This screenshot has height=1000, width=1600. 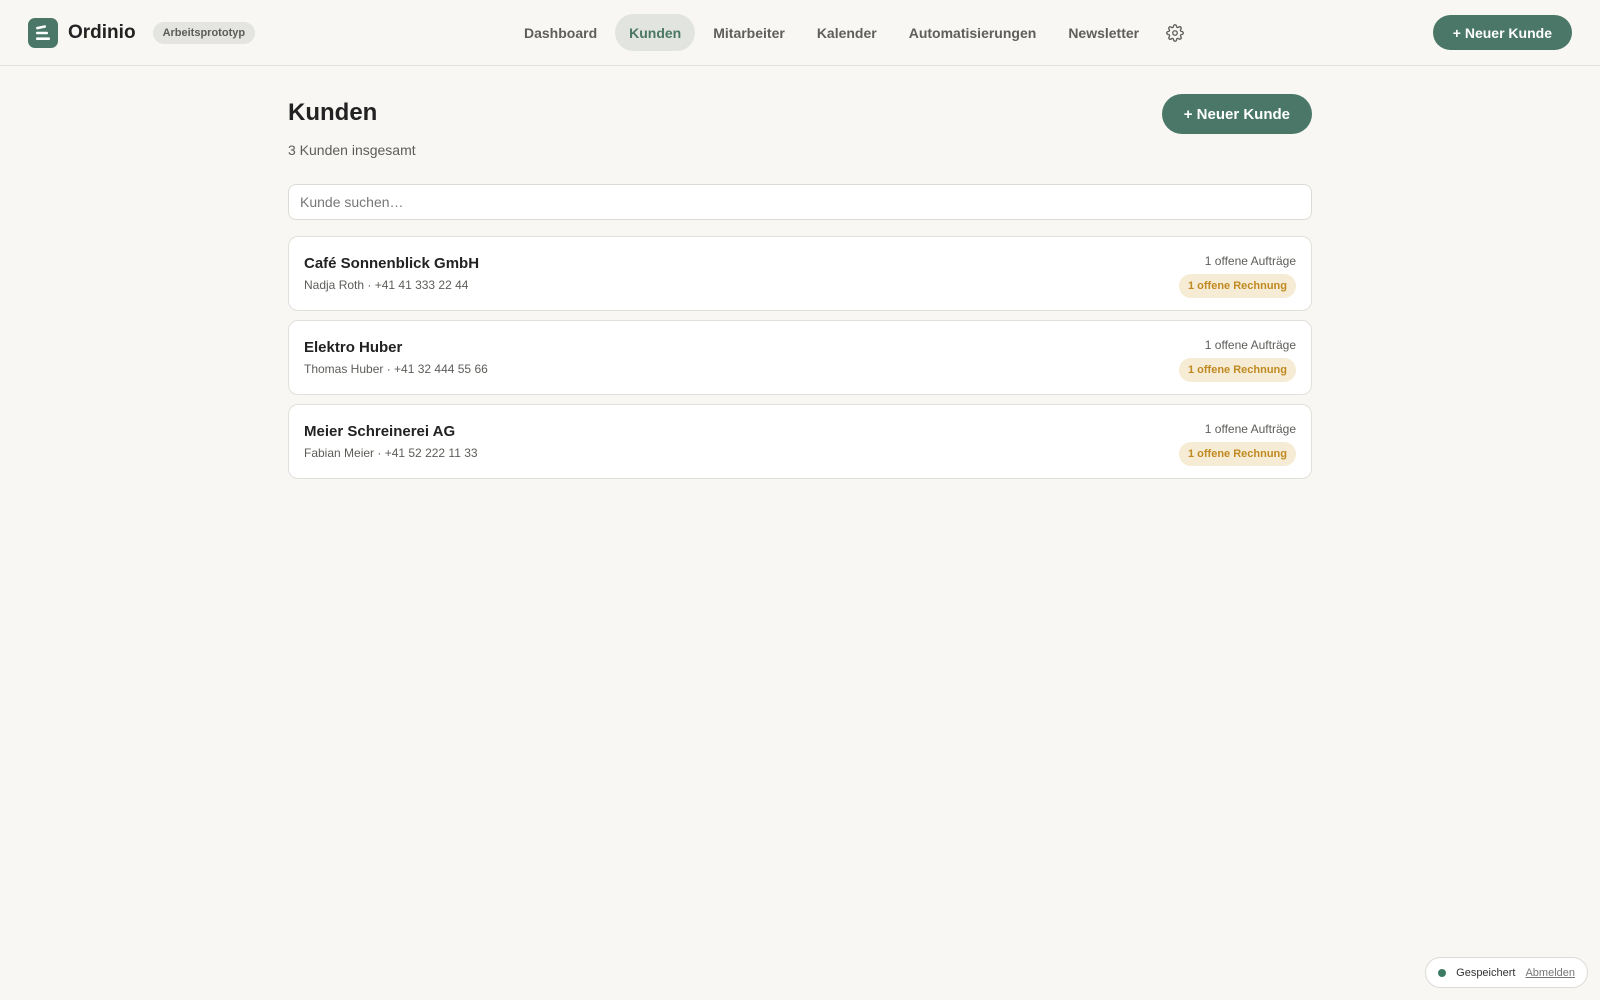 I want to click on nav-newsletter: Newsletter, so click(x=1103, y=32).